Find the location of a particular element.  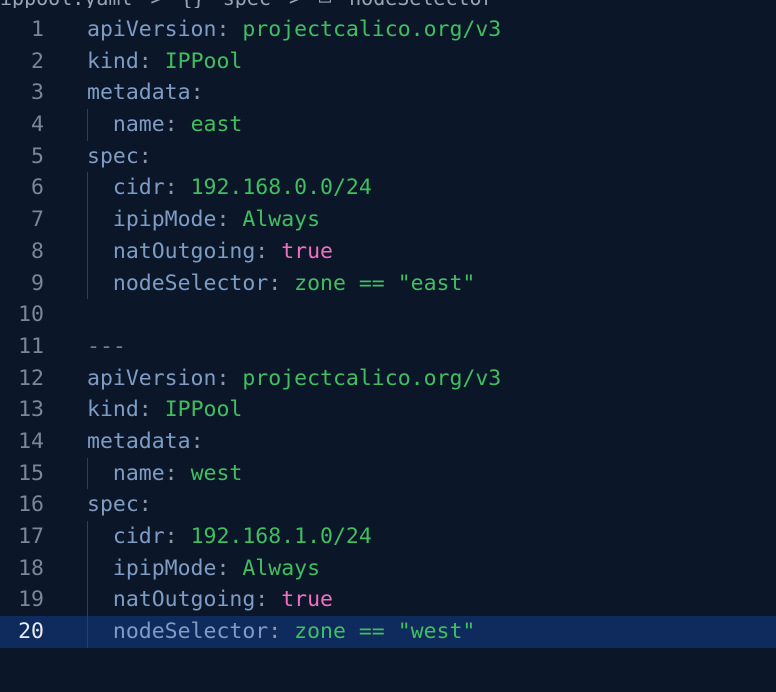

code-line: 17 cidr: 192.168.1.0/24 is located at coordinates (388, 537).